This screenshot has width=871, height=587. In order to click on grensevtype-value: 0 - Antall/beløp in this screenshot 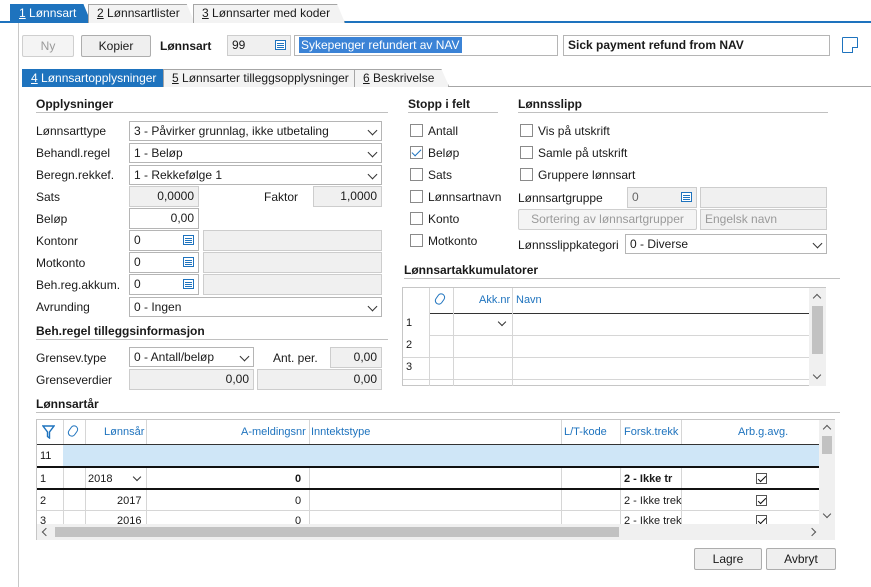, I will do `click(174, 357)`.